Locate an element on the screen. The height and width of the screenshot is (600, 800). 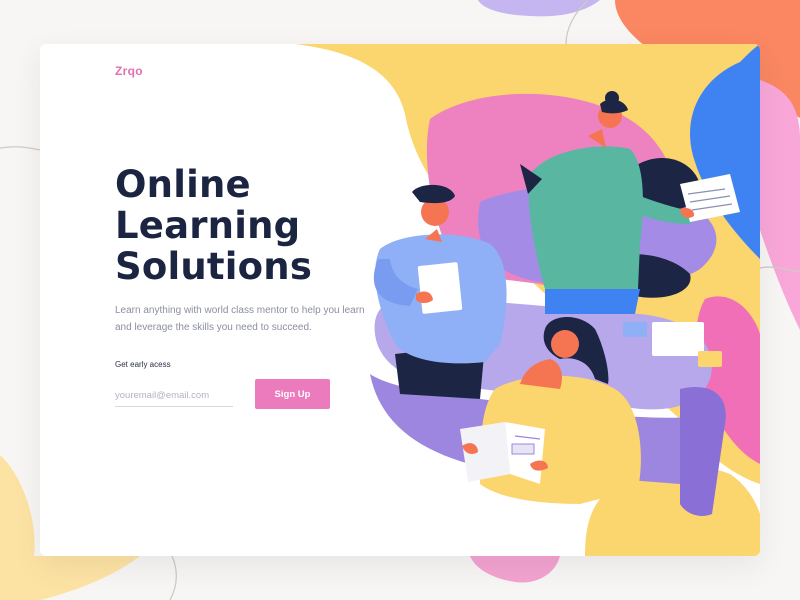
email-field is located at coordinates (174, 395).